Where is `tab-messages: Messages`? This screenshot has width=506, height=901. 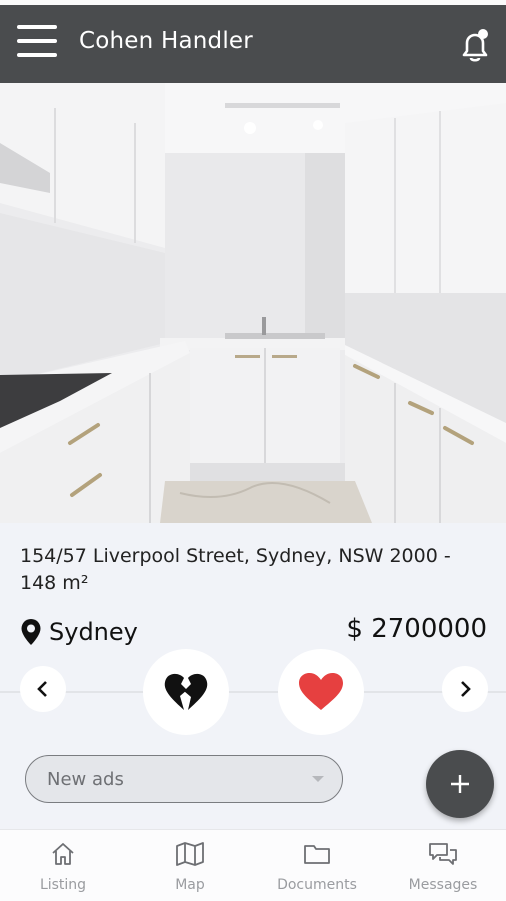
tab-messages: Messages is located at coordinates (443, 865).